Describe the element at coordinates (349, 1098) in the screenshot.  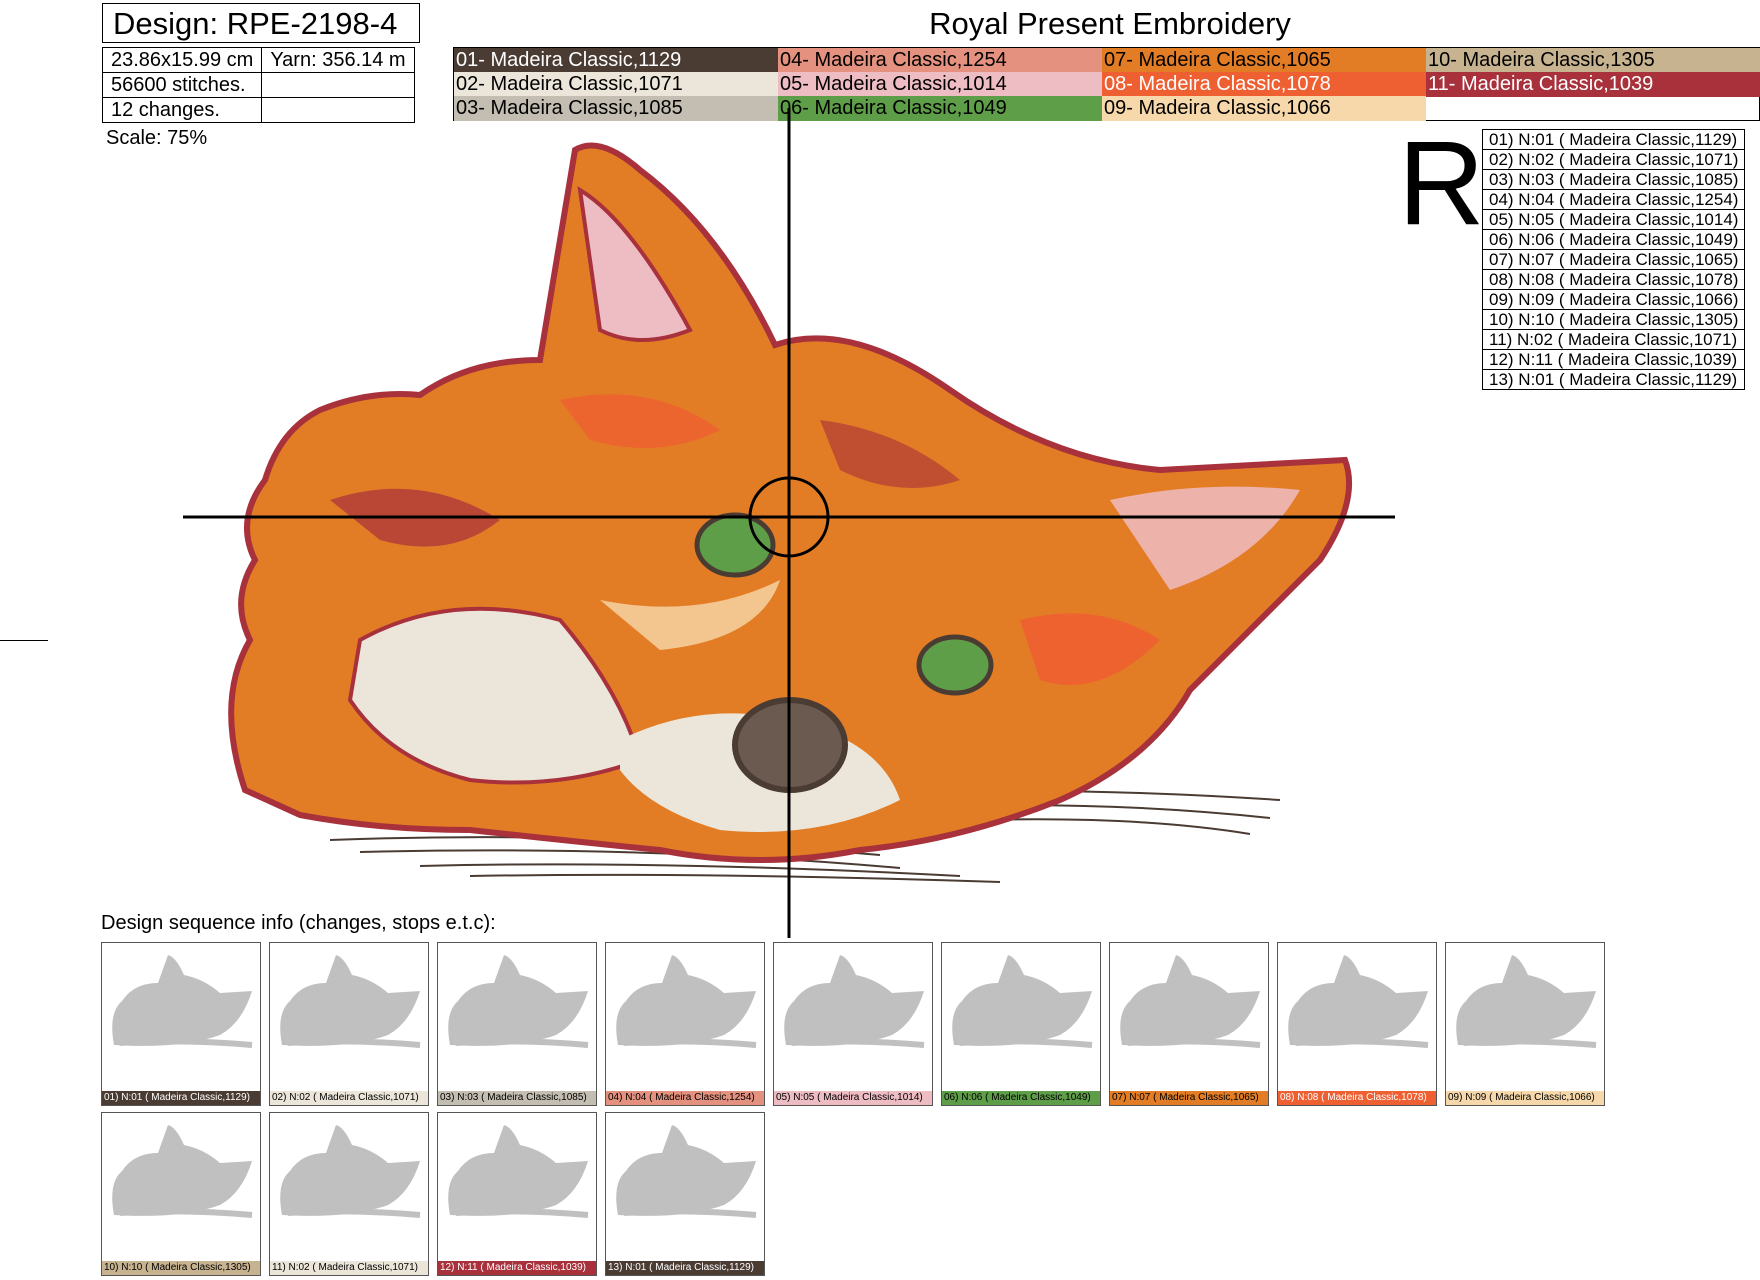
I see `thumbnail-caption: 02) N:02 ( Madeira Classic,1071)` at that location.